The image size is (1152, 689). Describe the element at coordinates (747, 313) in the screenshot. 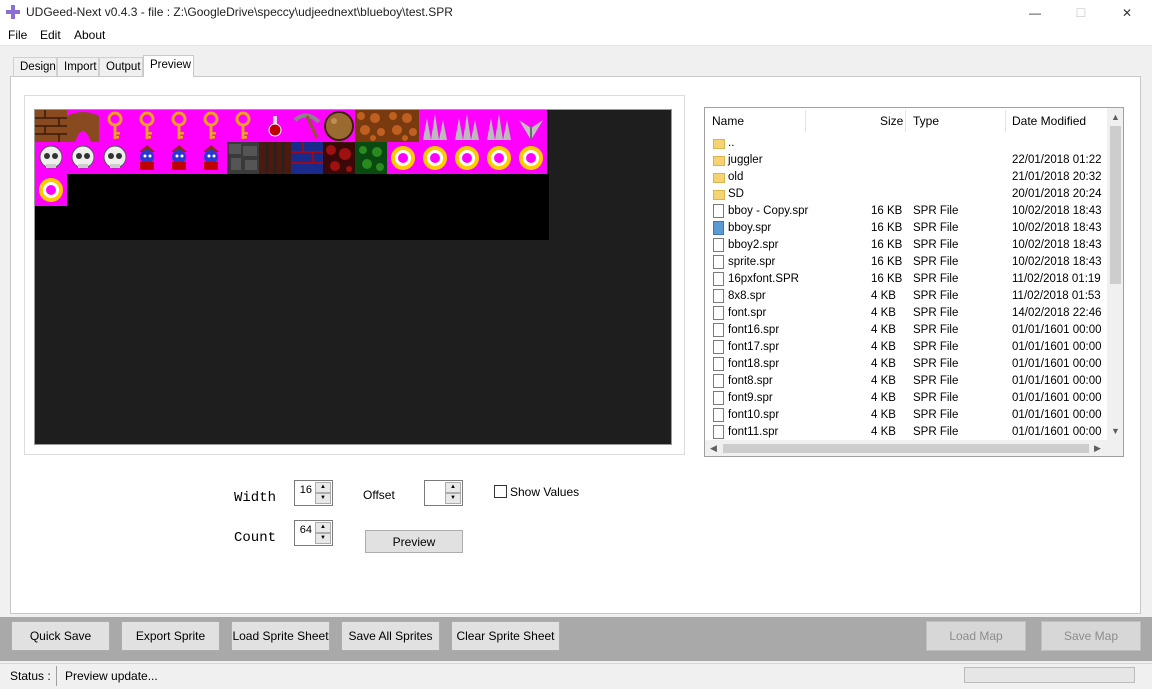

I see `file-name: font.spr` at that location.